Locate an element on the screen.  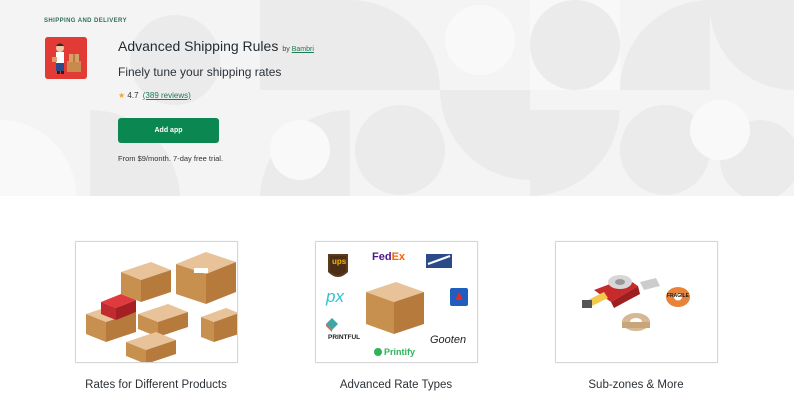
delivery-person-icon is located at coordinates (66, 58).